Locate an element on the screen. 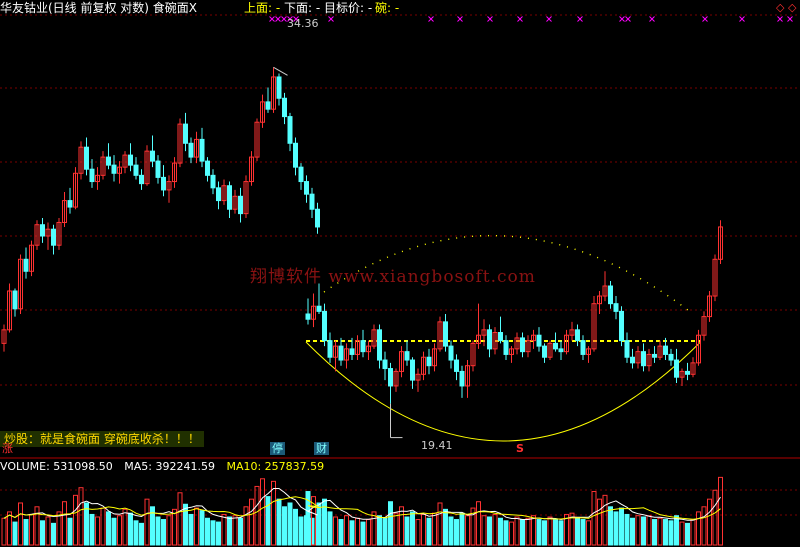  strategy-banner: 炒股：就是食碗面 穿碗底收杀！！！ is located at coordinates (102, 439).